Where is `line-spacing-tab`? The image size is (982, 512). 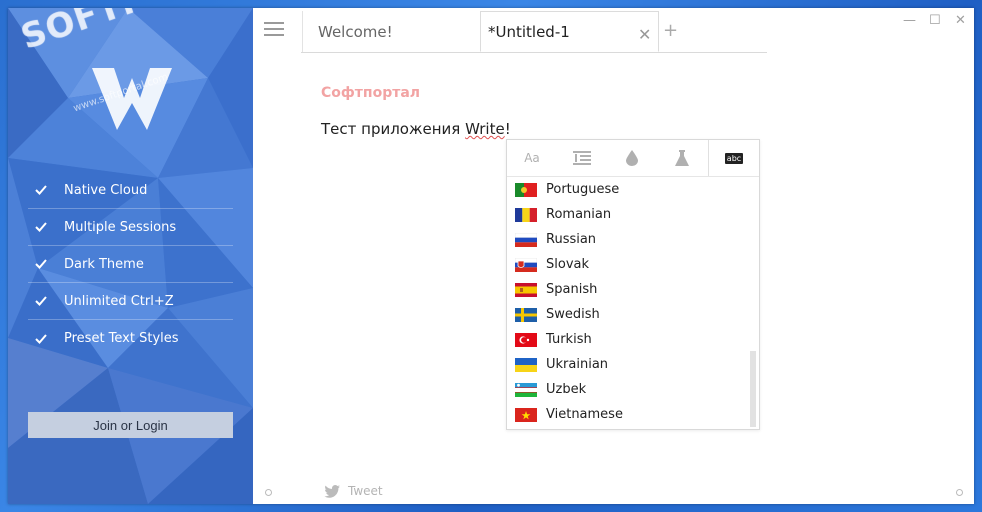 line-spacing-tab is located at coordinates (582, 158).